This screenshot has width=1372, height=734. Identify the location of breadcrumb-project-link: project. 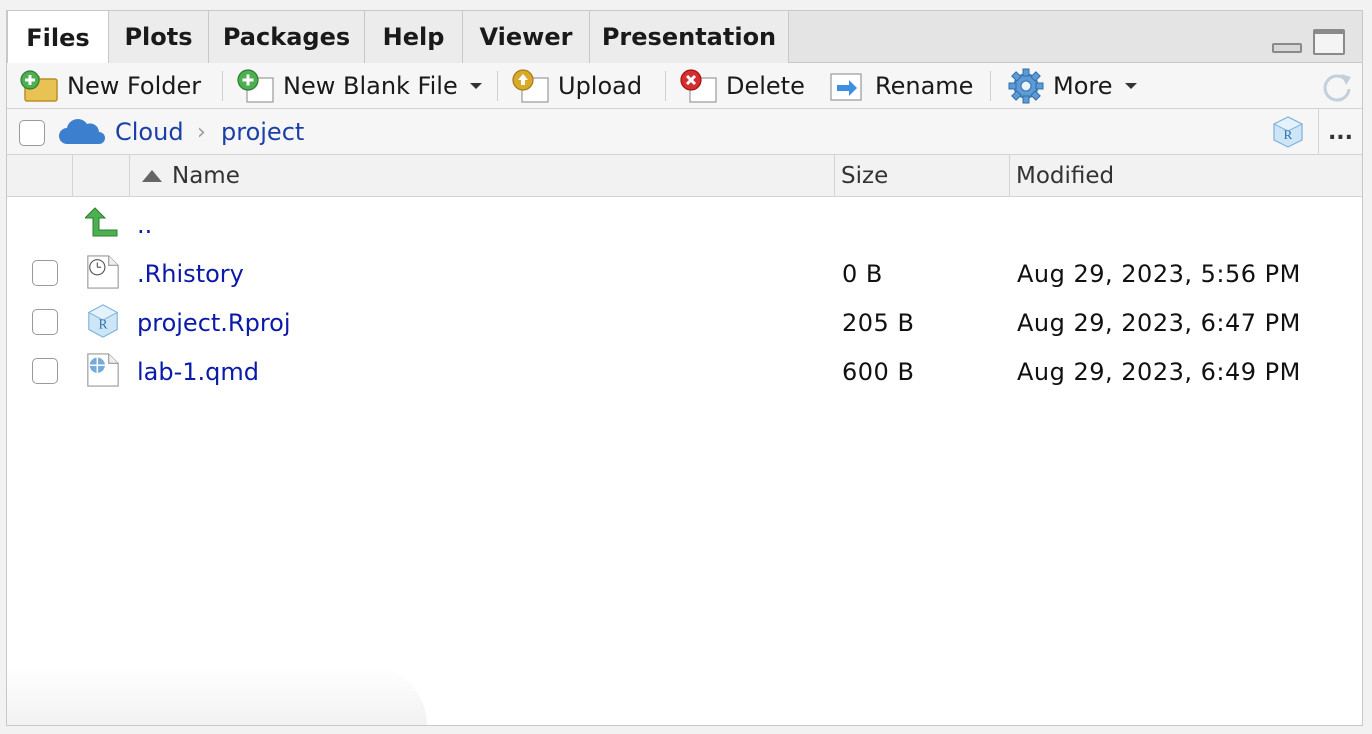
(262, 132).